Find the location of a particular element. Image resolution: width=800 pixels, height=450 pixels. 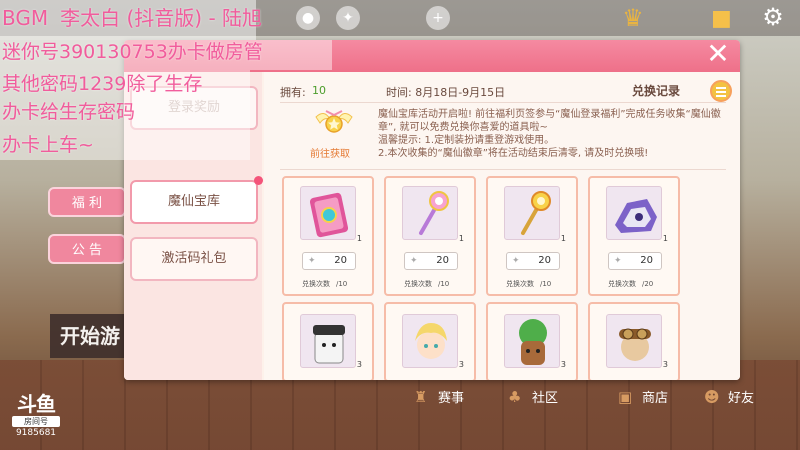

exchange-card: 1 ✦ 20 兑换次数/20 is located at coordinates (634, 236).